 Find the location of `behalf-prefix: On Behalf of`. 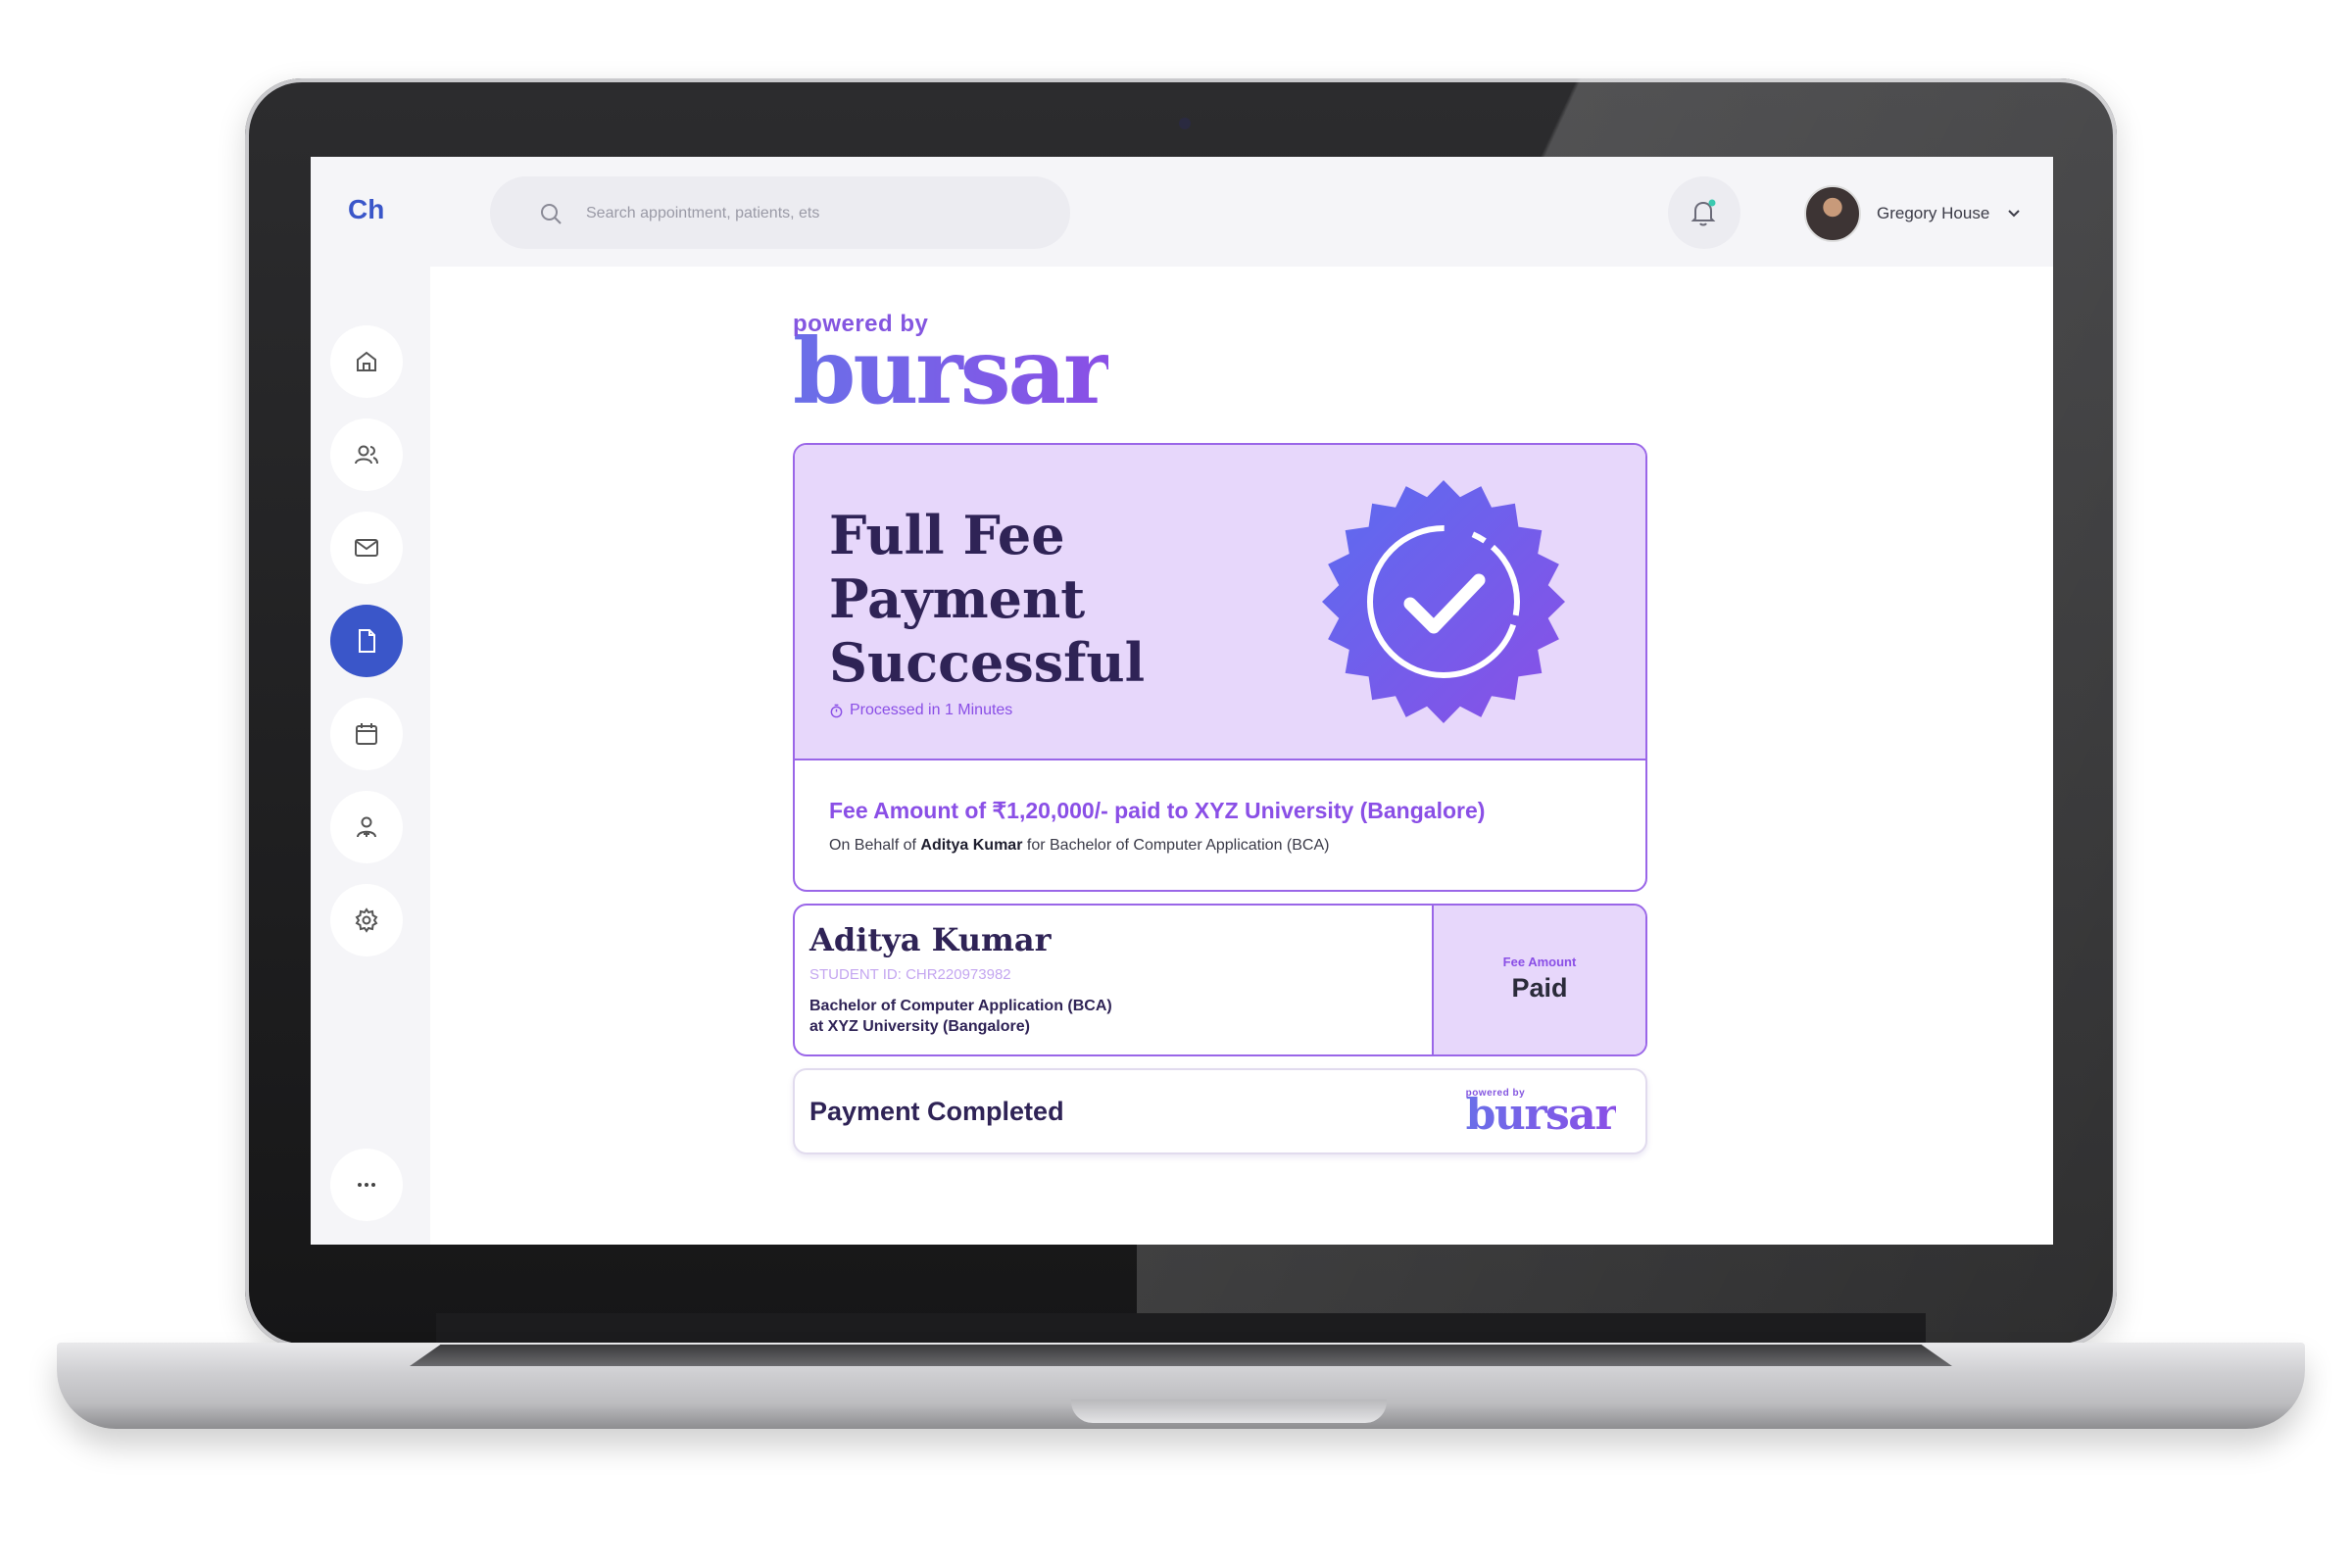

behalf-prefix: On Behalf of is located at coordinates (872, 845).